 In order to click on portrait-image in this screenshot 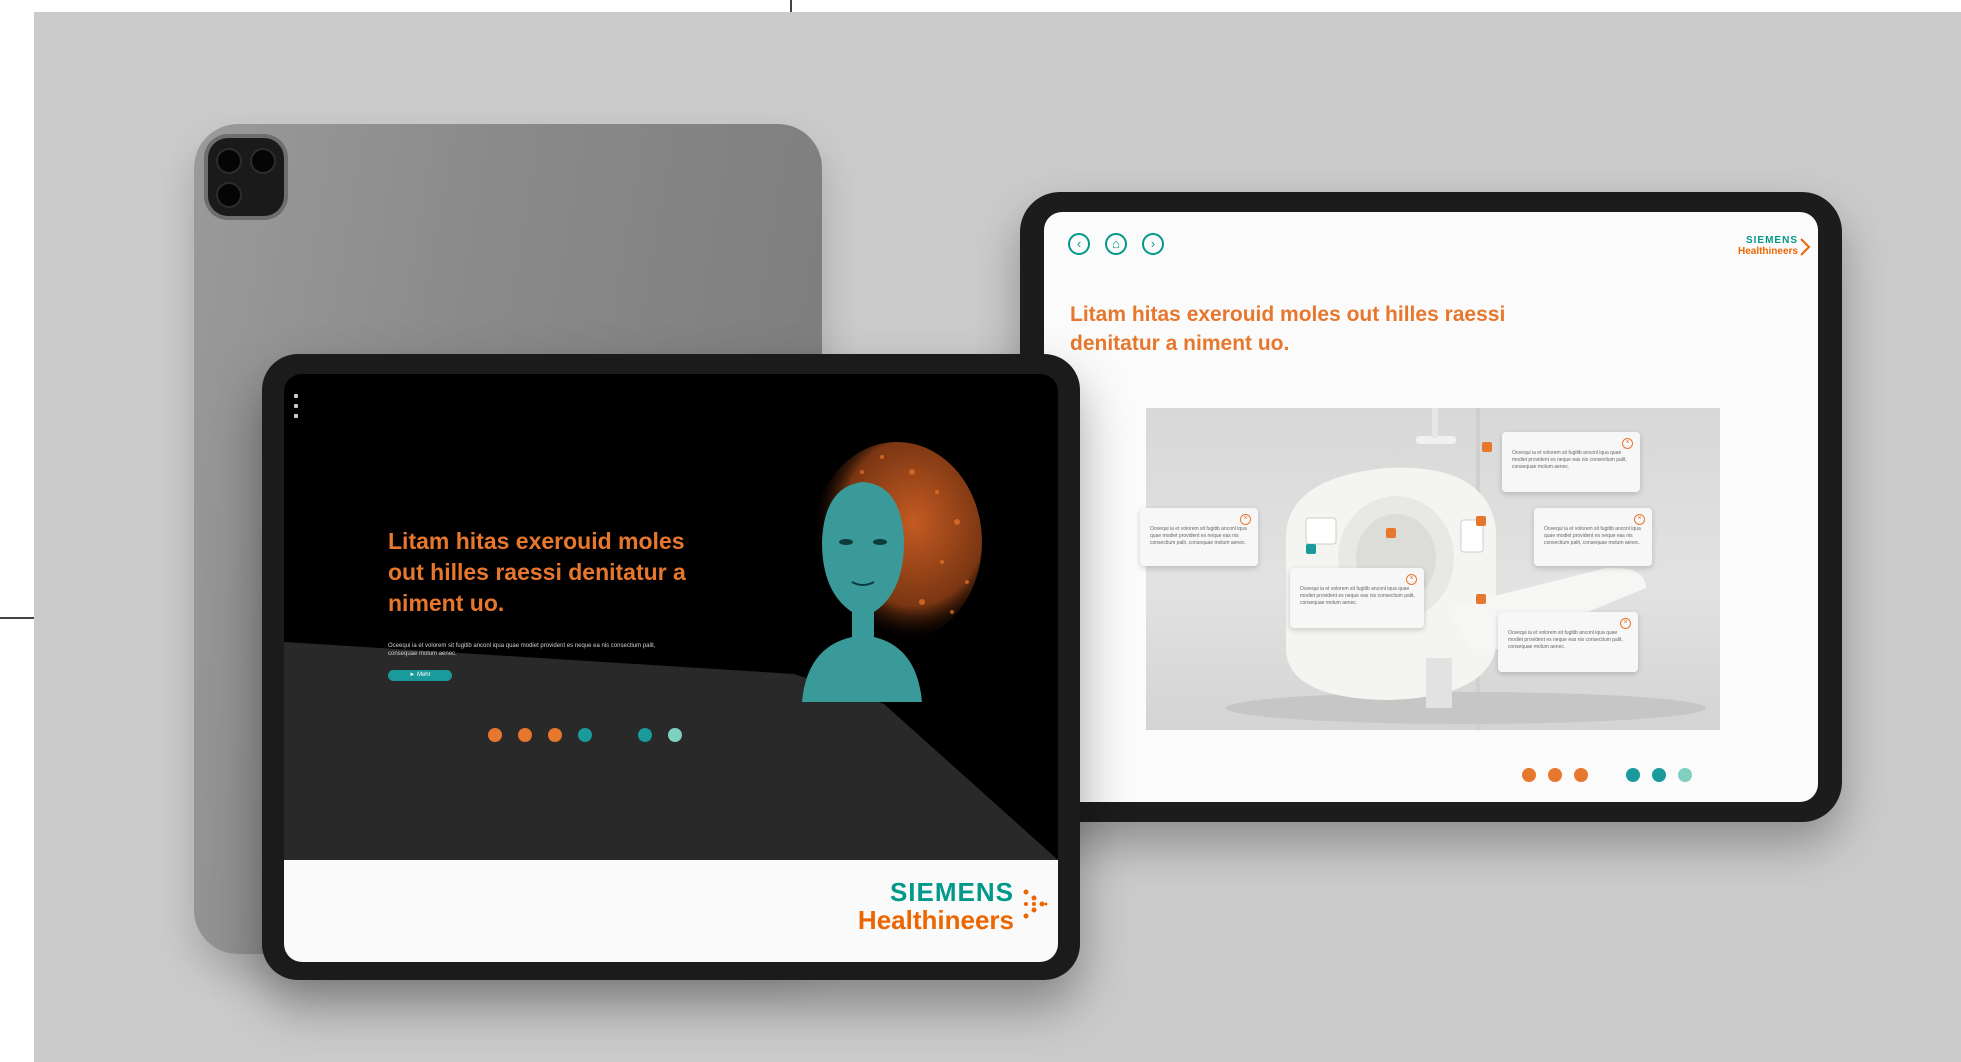, I will do `click(892, 572)`.